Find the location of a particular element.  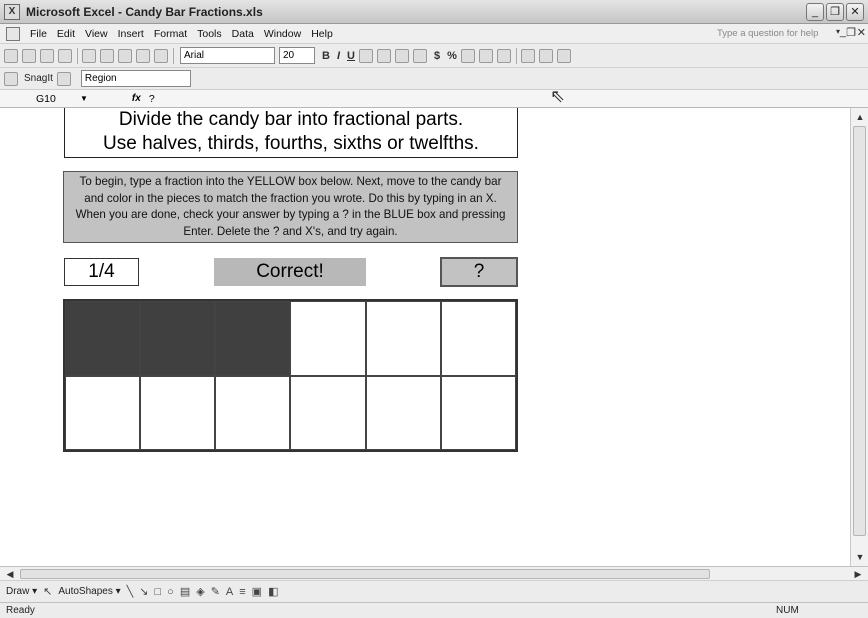

capture-icon is located at coordinates (63, 78).